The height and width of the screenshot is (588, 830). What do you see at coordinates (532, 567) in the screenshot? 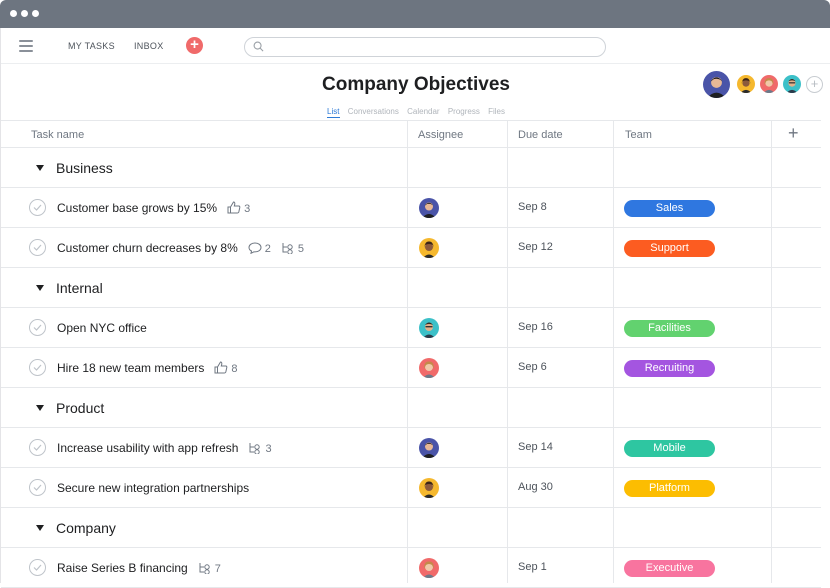
I see `due-date: Sep 1` at bounding box center [532, 567].